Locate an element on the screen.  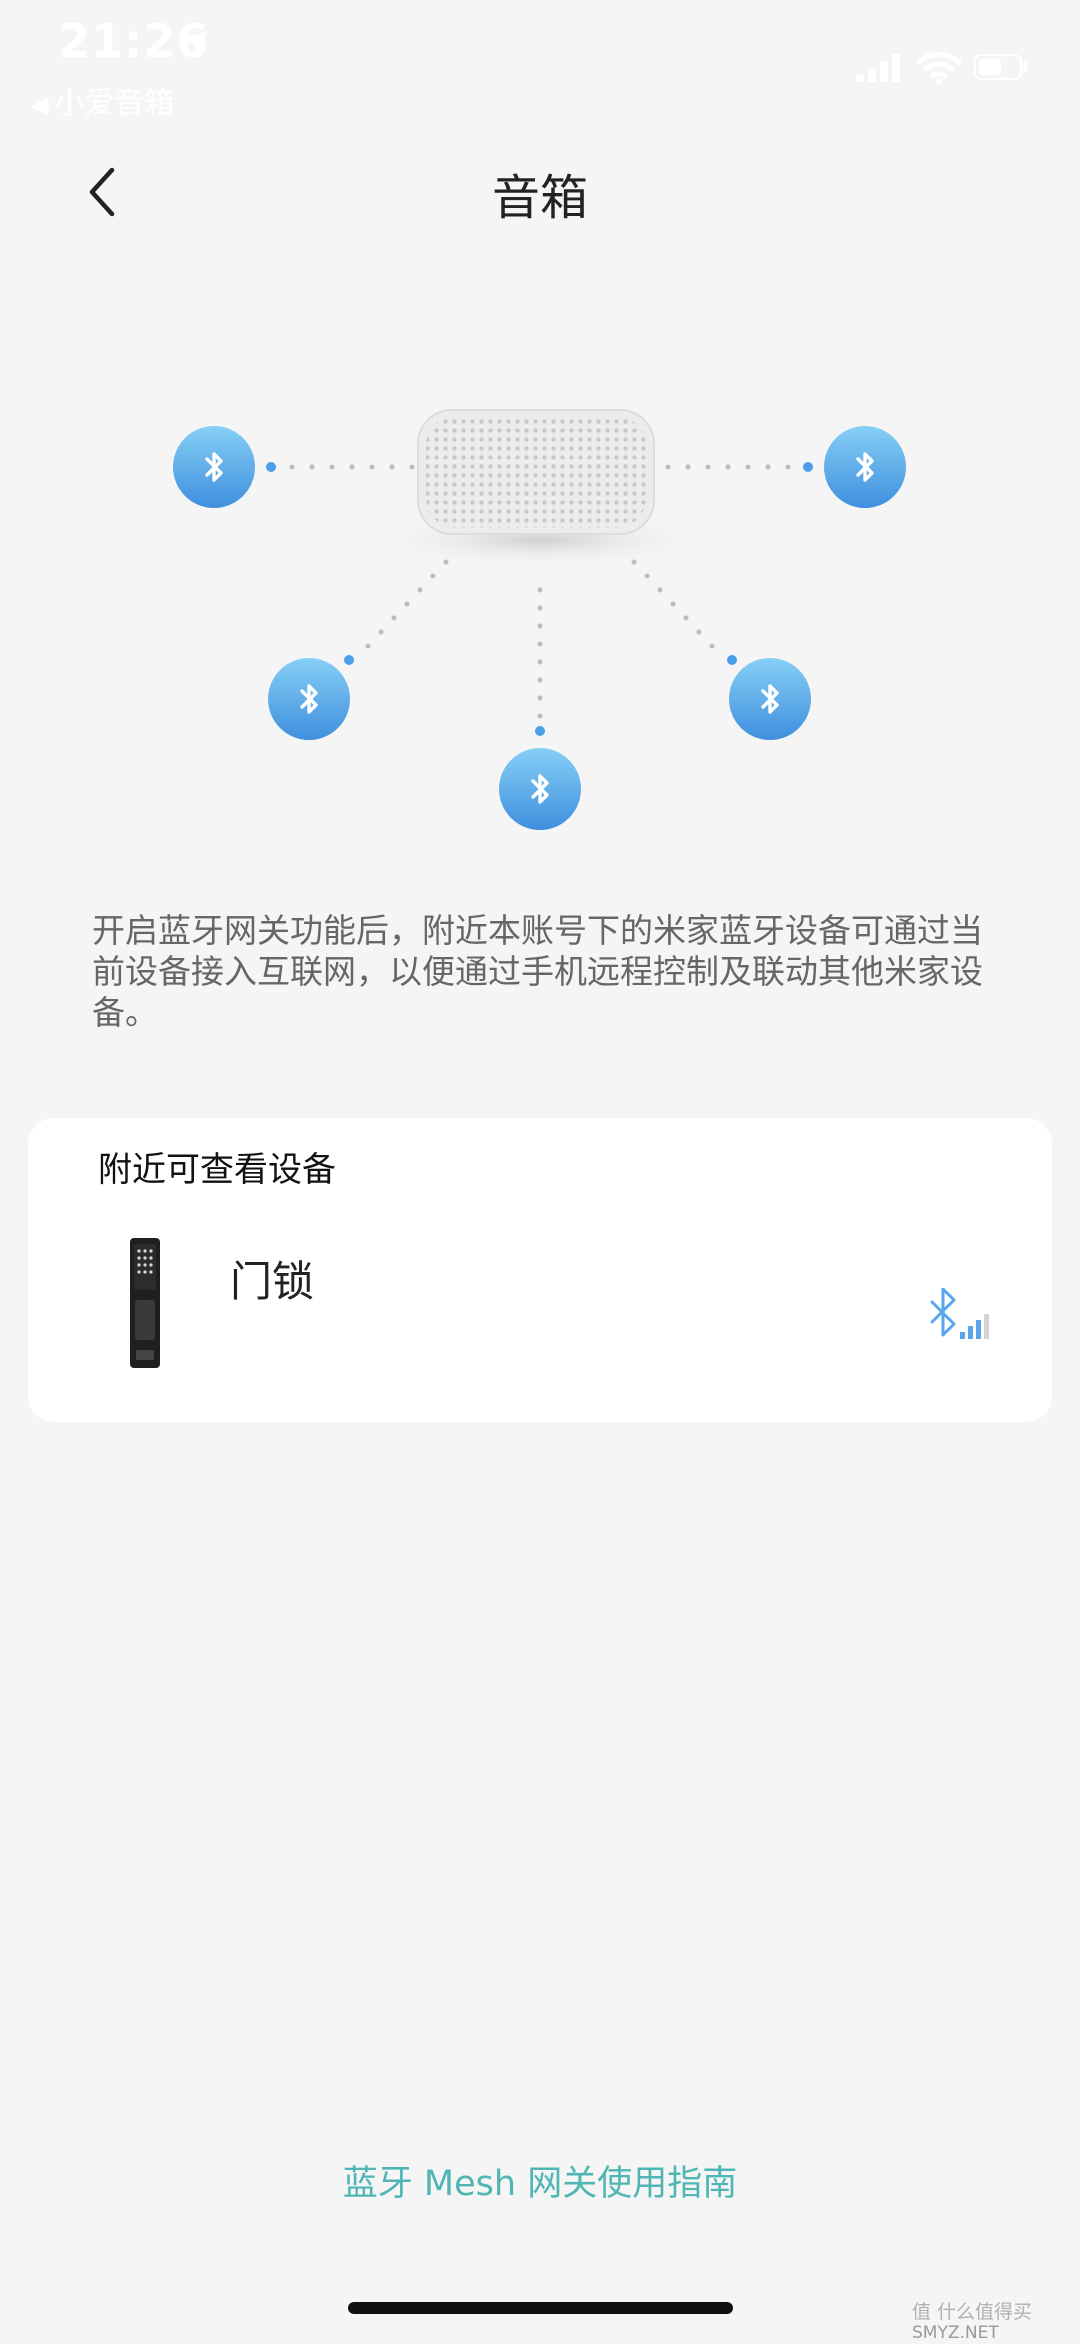
wifi-icon is located at coordinates (939, 67).